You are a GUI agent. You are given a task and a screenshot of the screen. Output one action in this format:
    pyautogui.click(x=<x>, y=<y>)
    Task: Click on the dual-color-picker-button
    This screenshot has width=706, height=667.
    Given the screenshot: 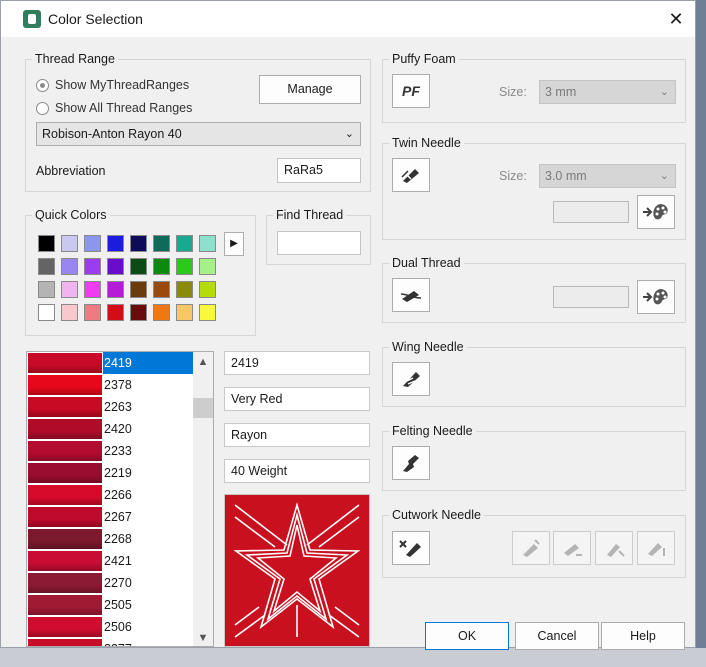 What is the action you would take?
    pyautogui.click(x=656, y=297)
    